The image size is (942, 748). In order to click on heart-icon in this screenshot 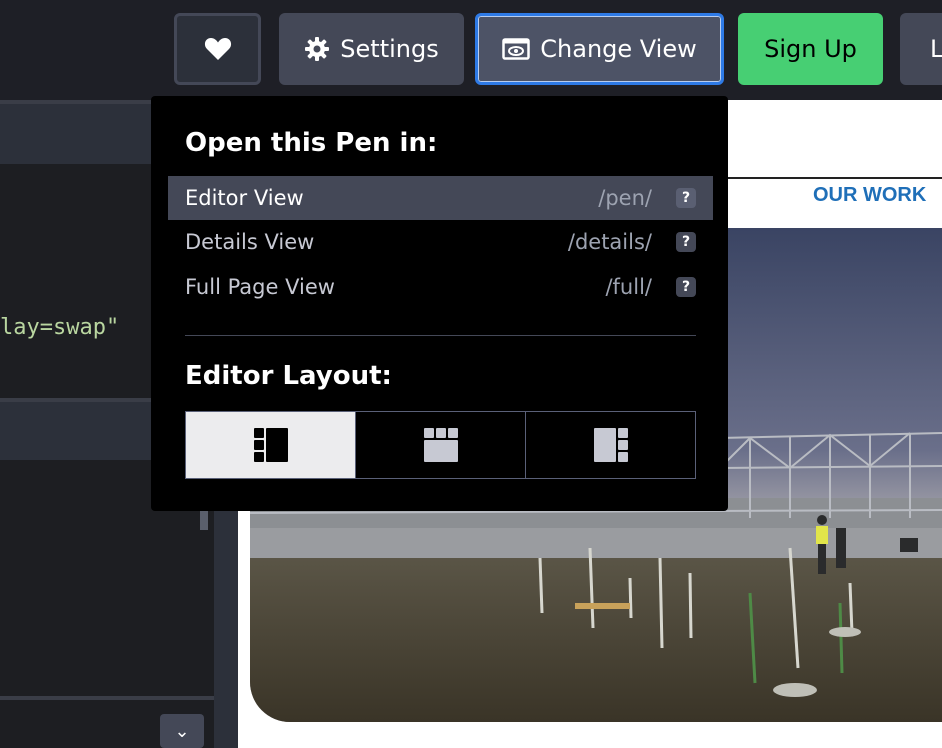, I will do `click(217, 49)`.